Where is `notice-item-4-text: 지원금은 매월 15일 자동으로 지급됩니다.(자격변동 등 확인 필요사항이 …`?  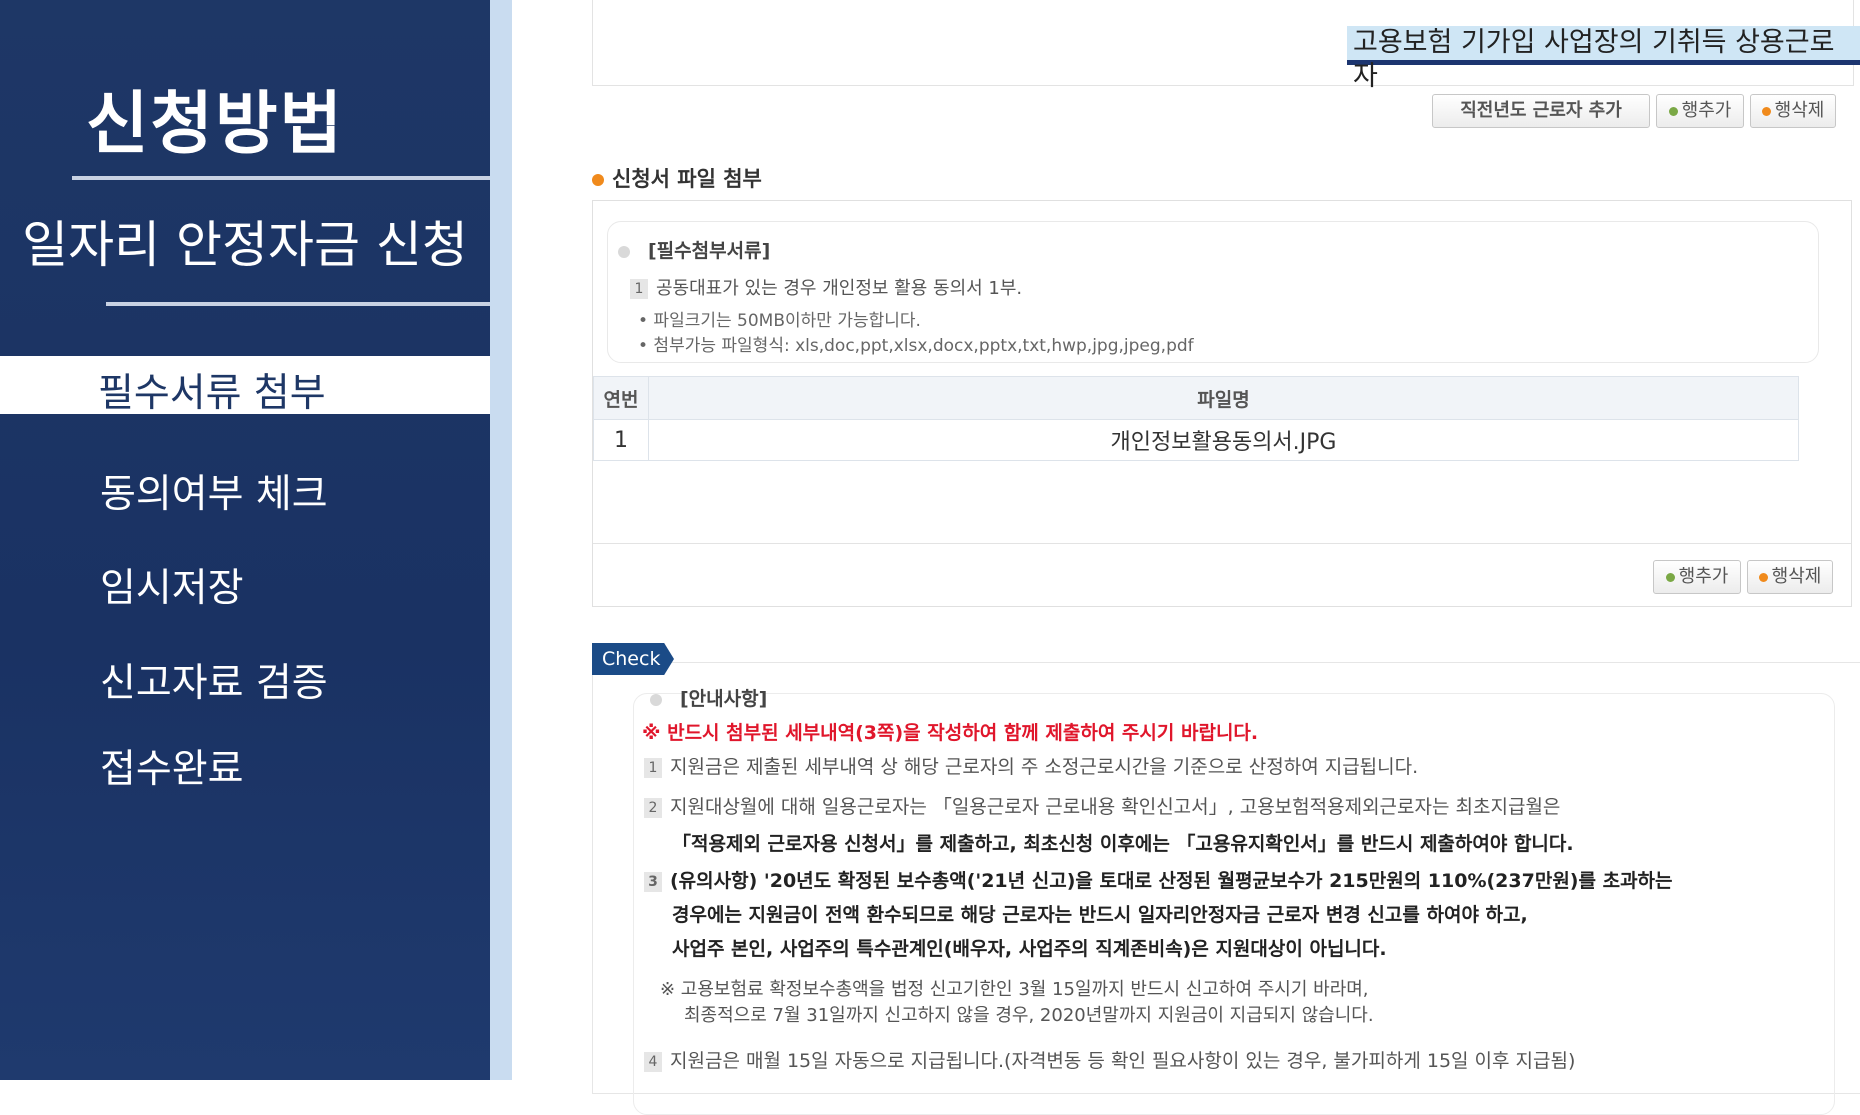
notice-item-4-text: 지원금은 매월 15일 자동으로 지급됩니다.(자격변동 등 확인 필요사항이 … is located at coordinates (1123, 1061).